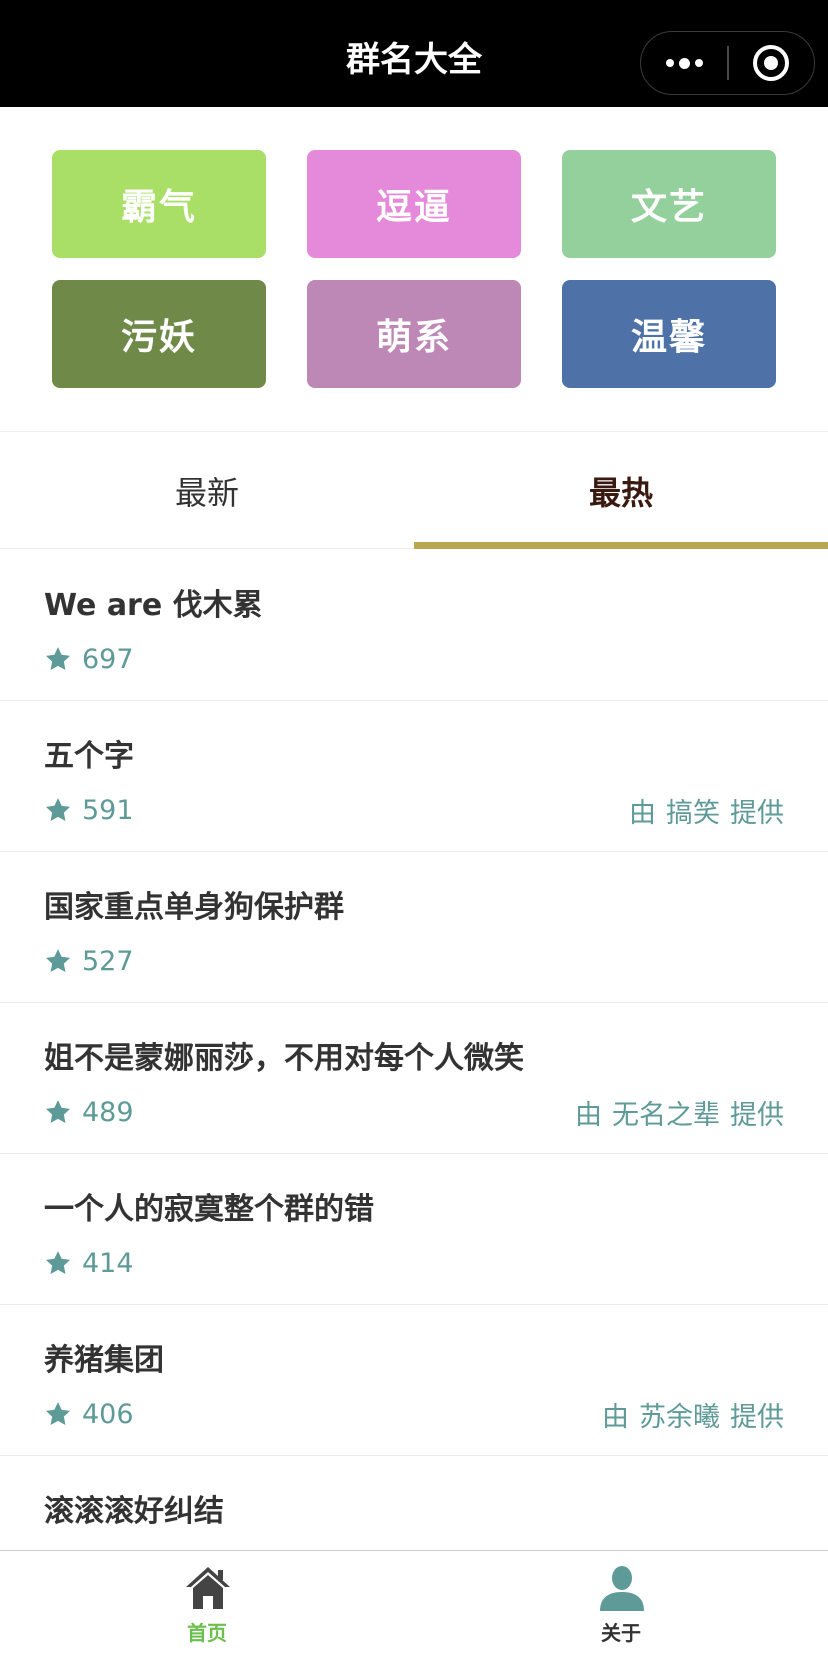  I want to click on category-button-bawang: 霸气, so click(159, 204).